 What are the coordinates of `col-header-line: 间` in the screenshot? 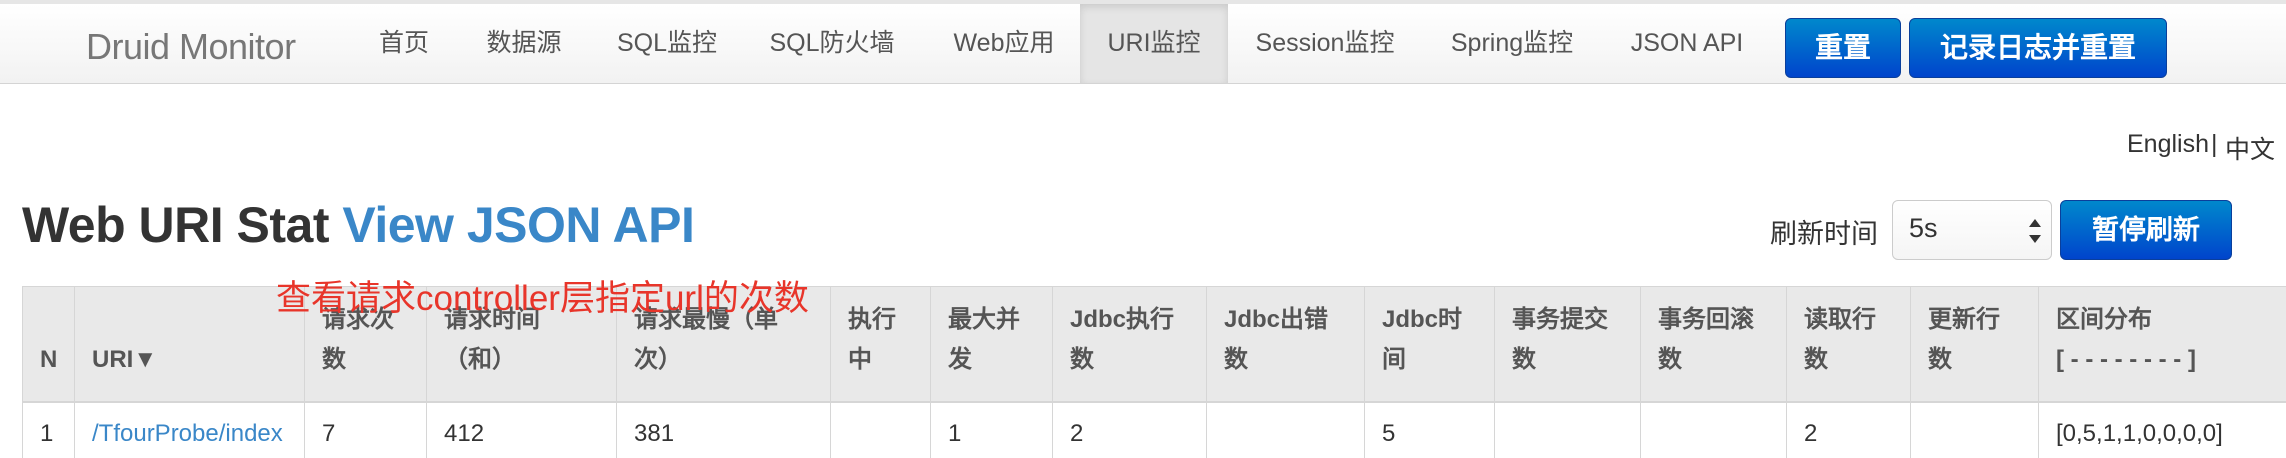 It's located at (1394, 359).